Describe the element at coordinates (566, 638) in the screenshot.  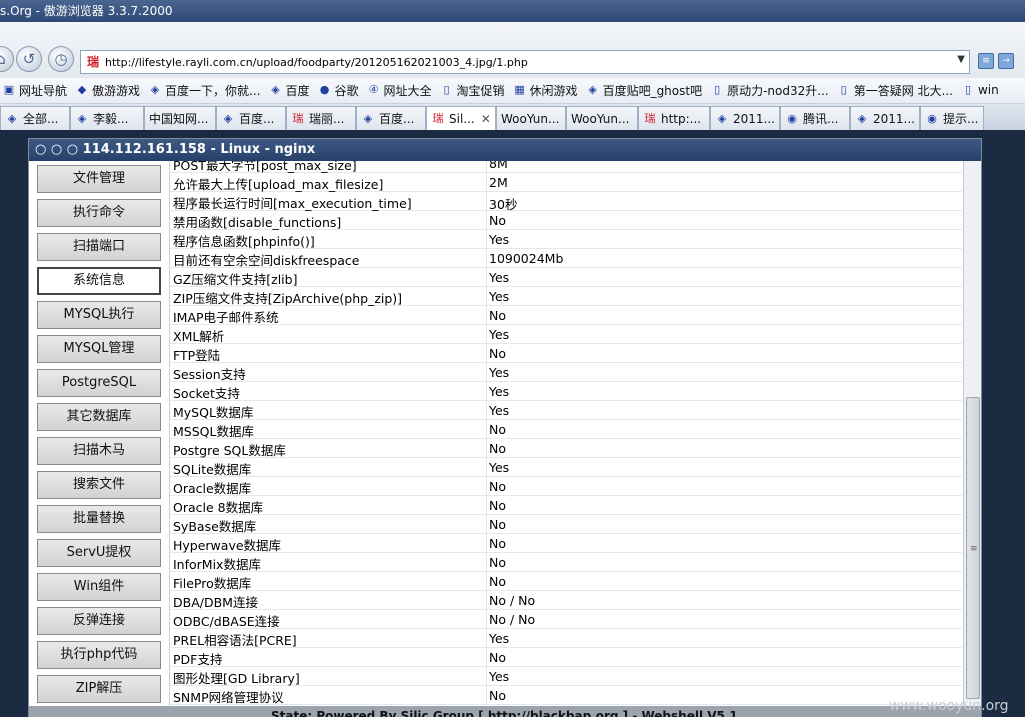
I see `info-row: PREL相容语法[PCRE] Yes` at that location.